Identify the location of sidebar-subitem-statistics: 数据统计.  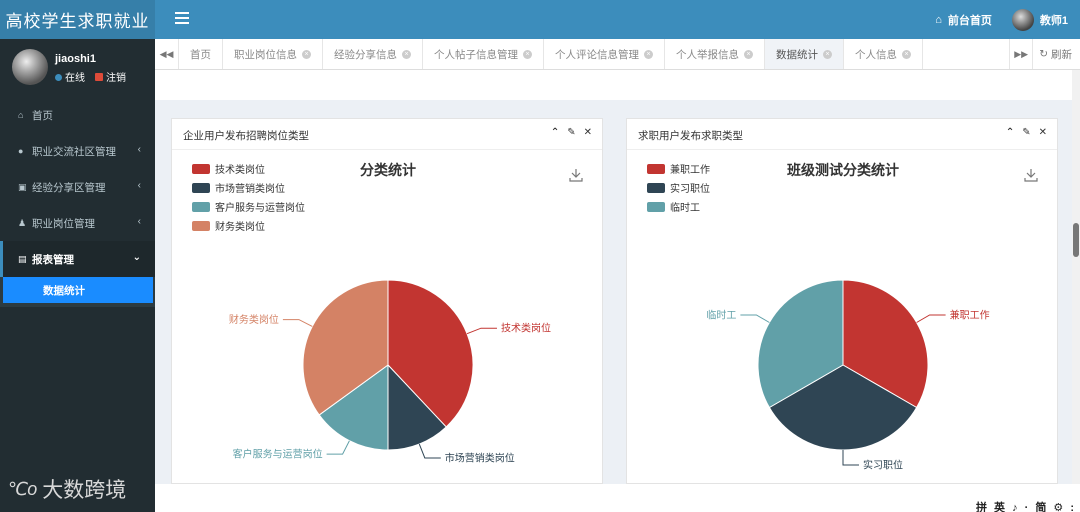
(78, 290).